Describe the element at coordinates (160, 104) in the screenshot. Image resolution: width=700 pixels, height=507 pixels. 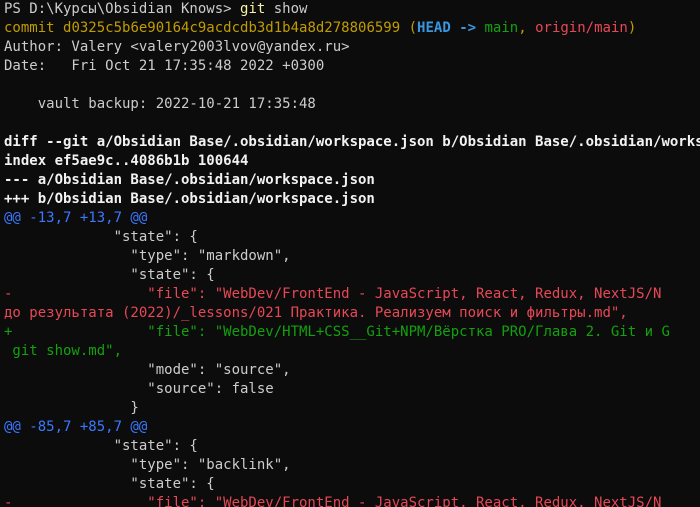
I see `commit-message: vault backup: 2022-10-21 17:35:48` at that location.